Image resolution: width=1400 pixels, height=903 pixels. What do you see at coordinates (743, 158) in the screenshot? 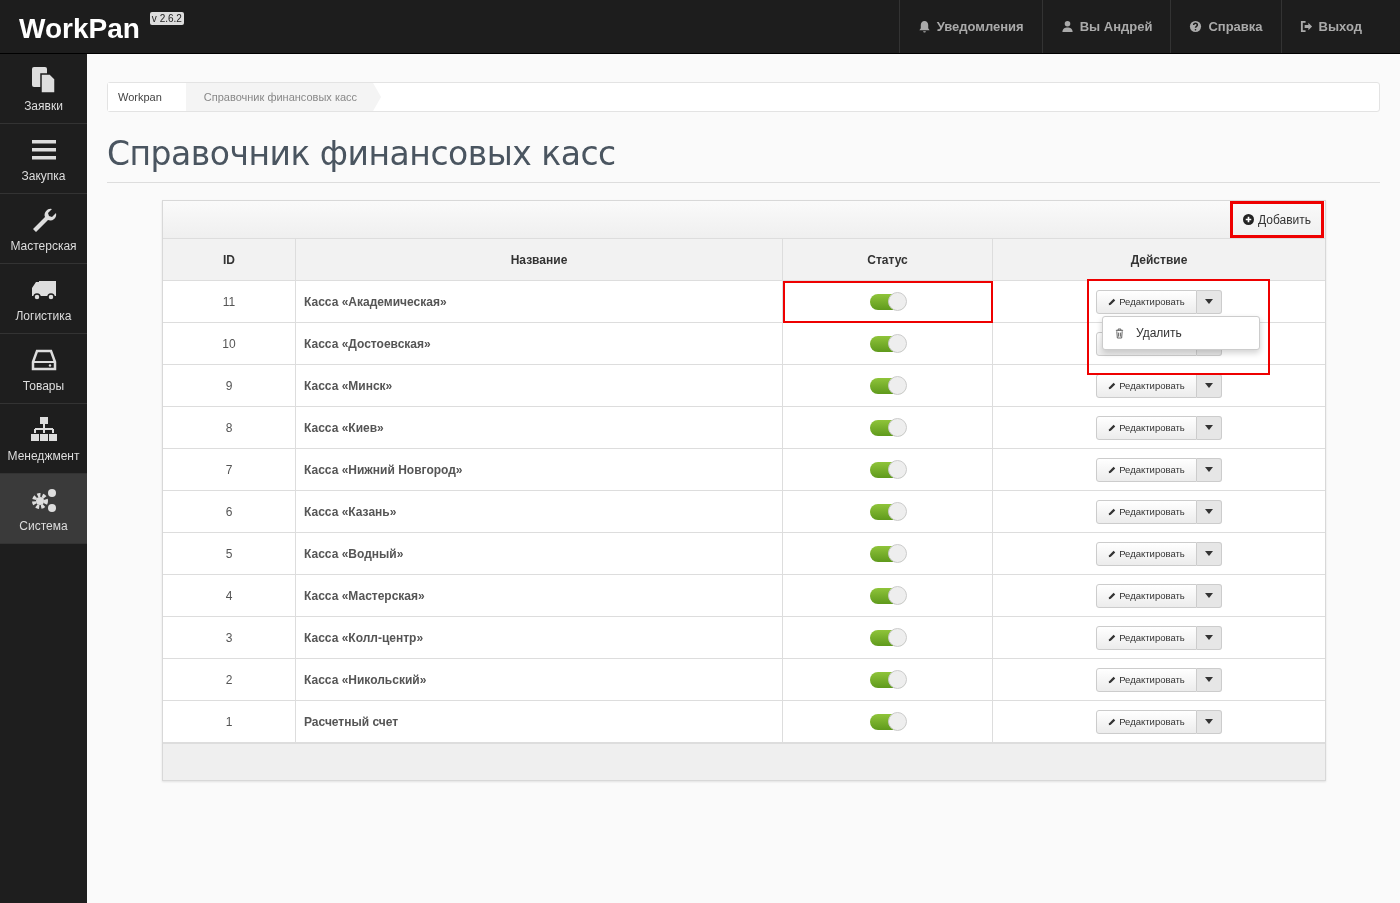
I see `page-title: Справочник финансовых касс` at bounding box center [743, 158].